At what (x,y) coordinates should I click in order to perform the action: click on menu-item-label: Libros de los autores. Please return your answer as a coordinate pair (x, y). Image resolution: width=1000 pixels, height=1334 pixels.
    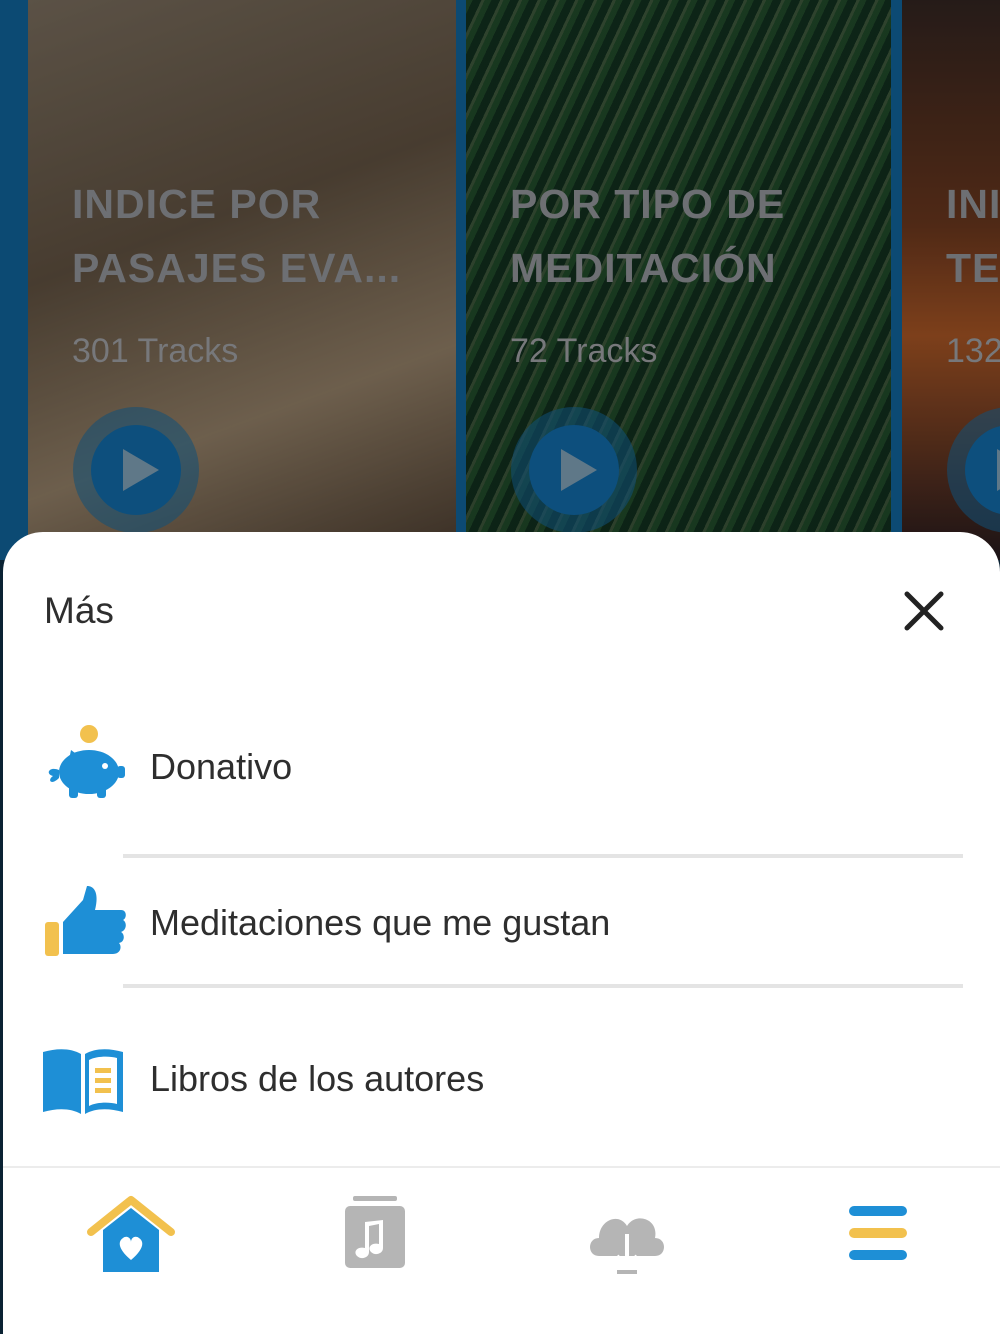
    Looking at the image, I should click on (317, 1078).